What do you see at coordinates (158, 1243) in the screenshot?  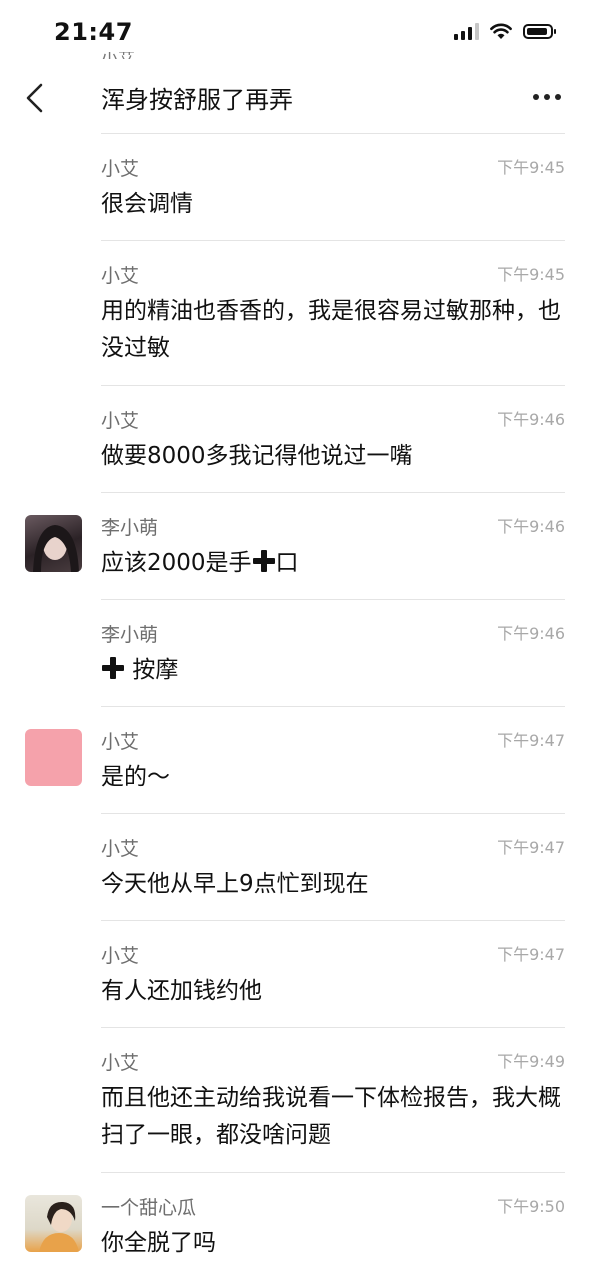 I see `message-text: 你全脱了吗` at bounding box center [158, 1243].